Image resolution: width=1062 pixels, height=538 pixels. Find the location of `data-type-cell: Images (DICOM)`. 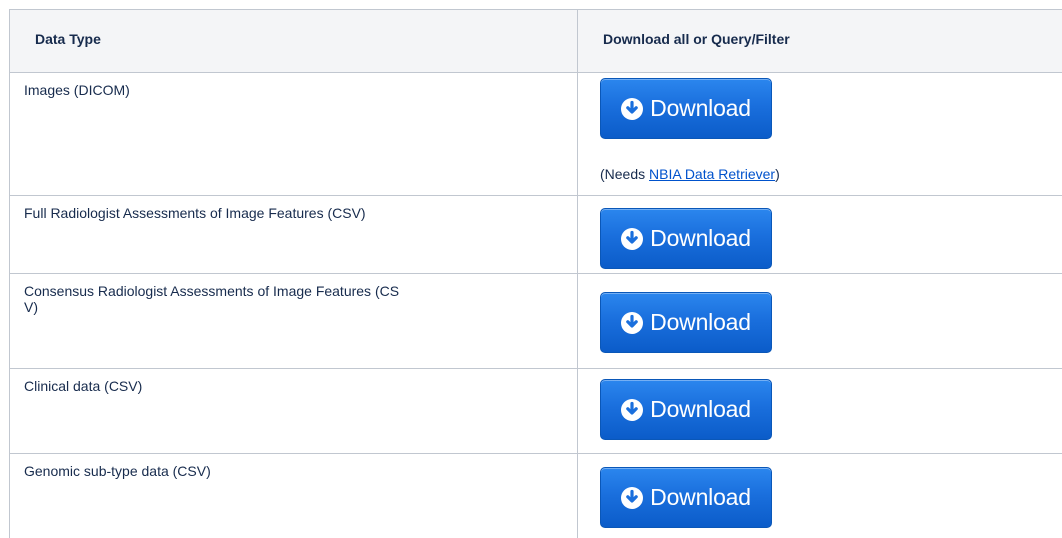

data-type-cell: Images (DICOM) is located at coordinates (294, 134).